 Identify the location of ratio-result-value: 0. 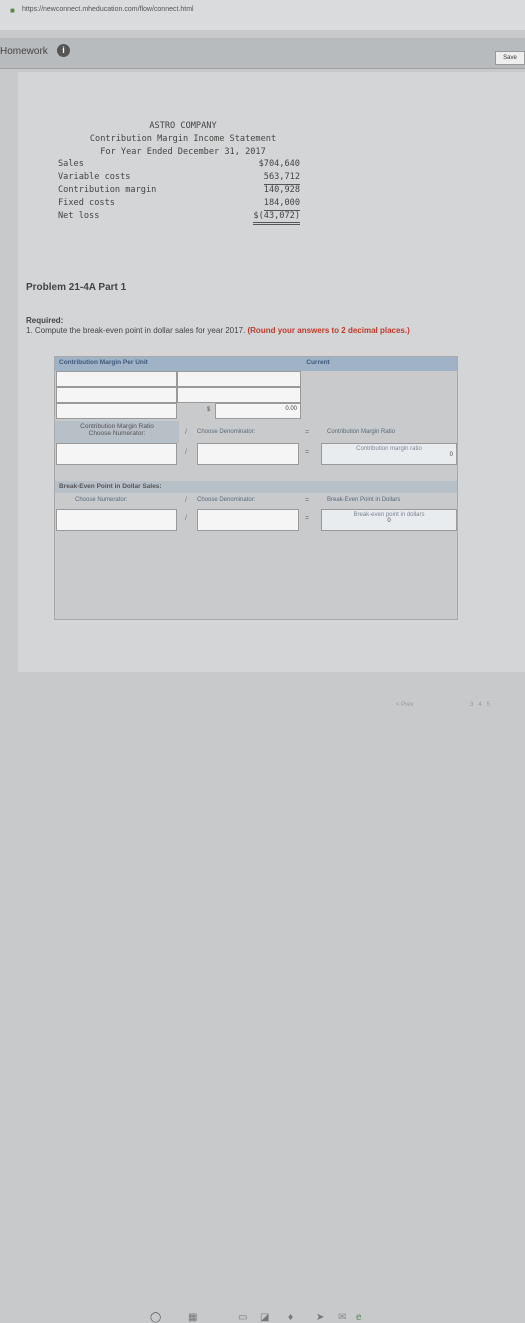
(389, 455).